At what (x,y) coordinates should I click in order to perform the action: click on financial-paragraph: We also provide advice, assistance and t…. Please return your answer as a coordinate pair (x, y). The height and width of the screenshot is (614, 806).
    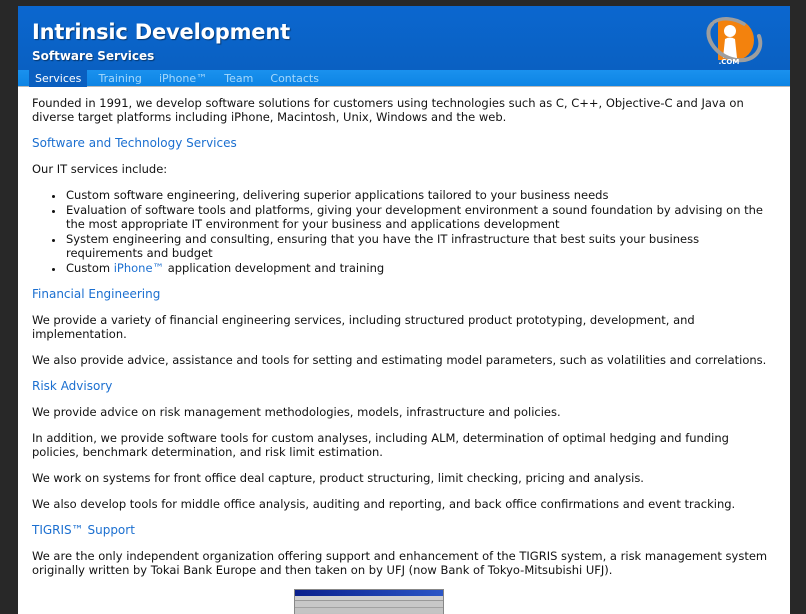
    Looking at the image, I should click on (399, 360).